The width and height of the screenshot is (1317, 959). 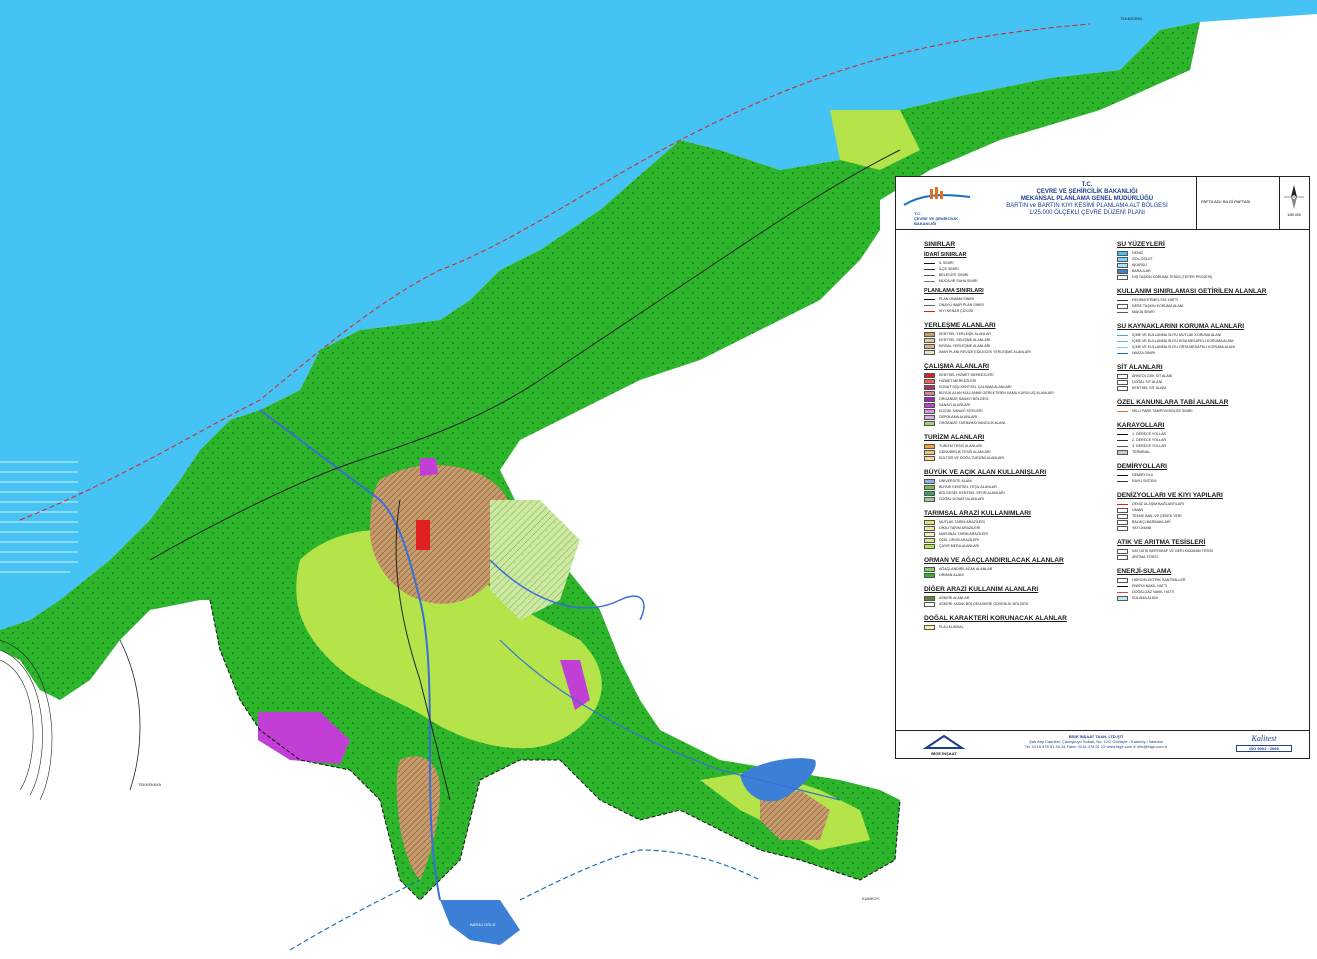 I want to click on company-logo: BİGE İNŞAAT, so click(x=944, y=746).